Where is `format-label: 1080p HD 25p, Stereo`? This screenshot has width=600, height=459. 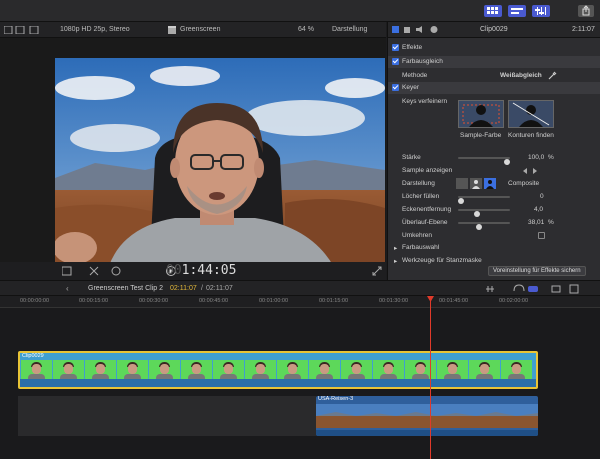
format-label: 1080p HD 25p, Stereo is located at coordinates (95, 29).